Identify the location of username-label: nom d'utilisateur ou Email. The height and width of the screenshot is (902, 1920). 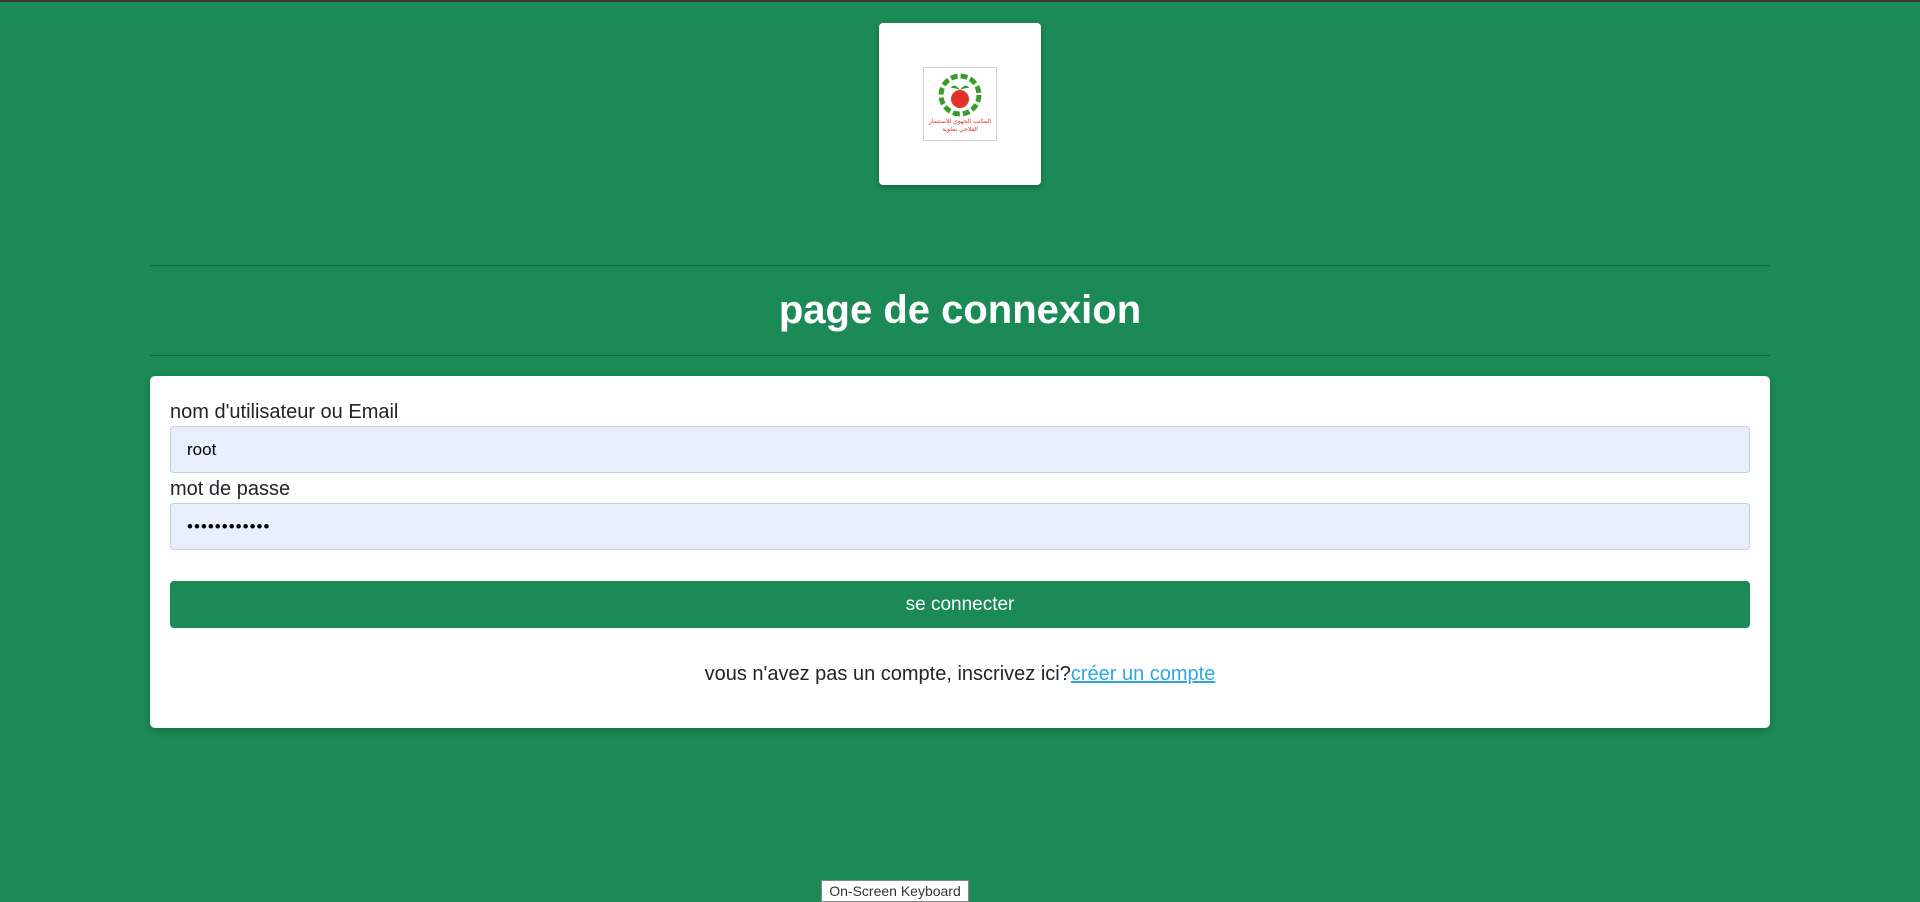
(284, 412).